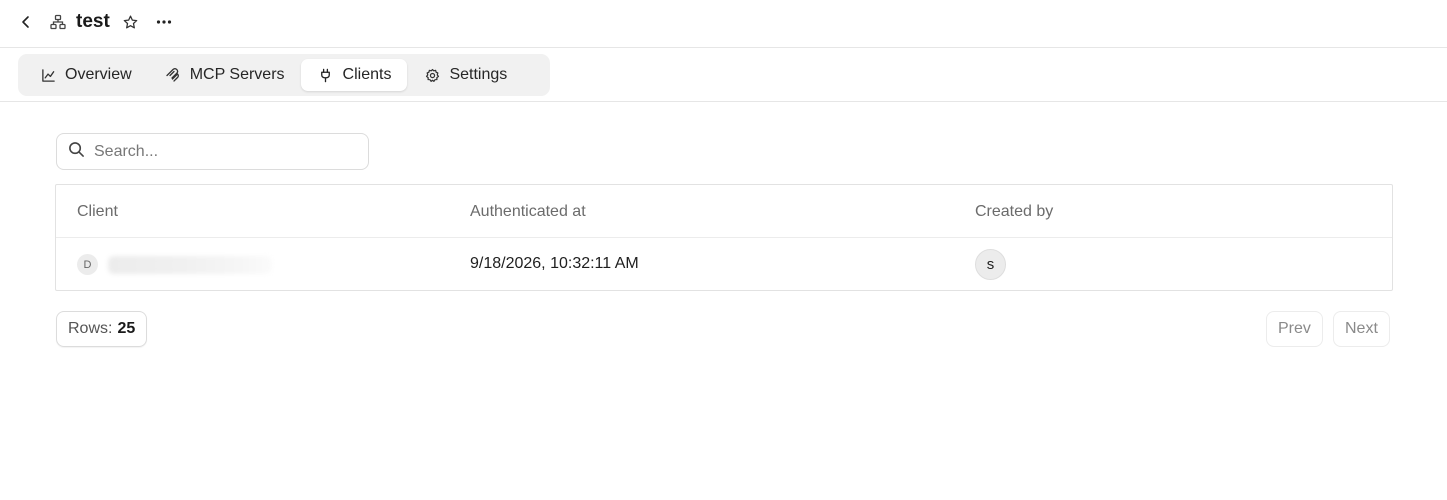 The height and width of the screenshot is (500, 1447). Describe the element at coordinates (432, 75) in the screenshot. I see `gear-icon` at that location.